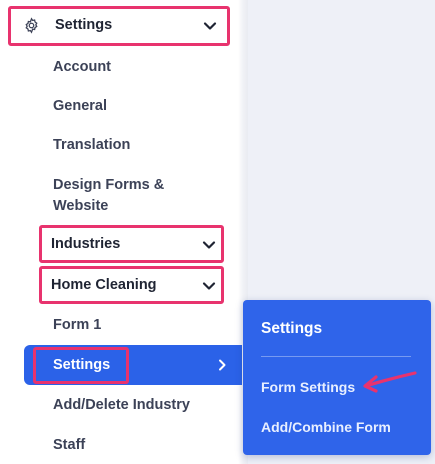 The image size is (435, 464). Describe the element at coordinates (131, 244) in the screenshot. I see `sidebar-item-industries: Industries` at that location.